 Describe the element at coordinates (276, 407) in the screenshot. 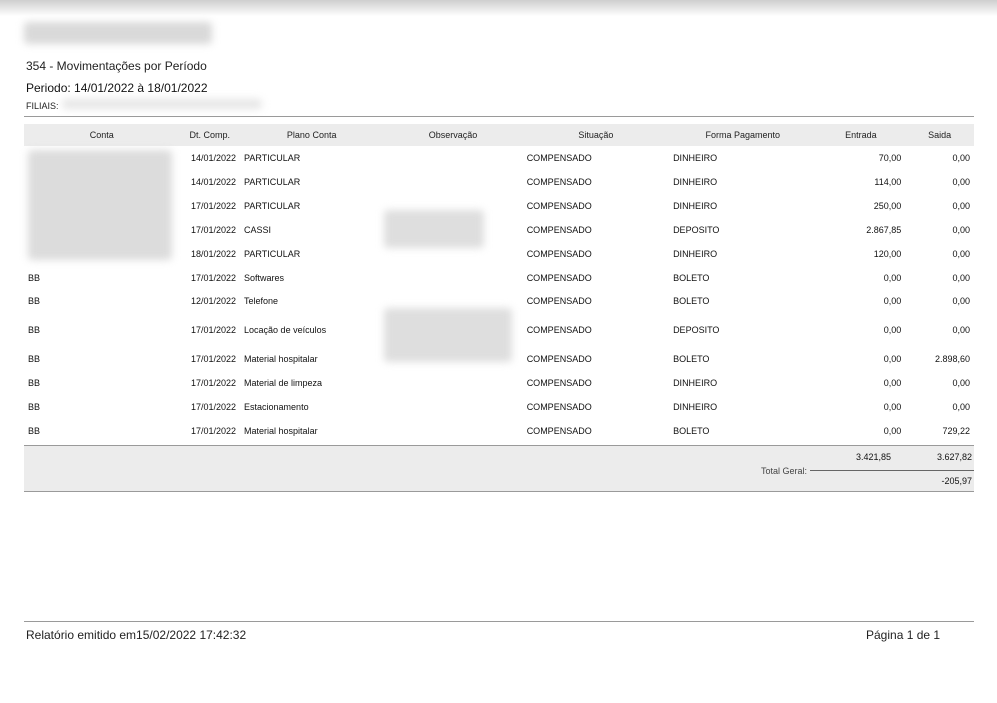

I see `cell-plano: Estacionamento` at that location.